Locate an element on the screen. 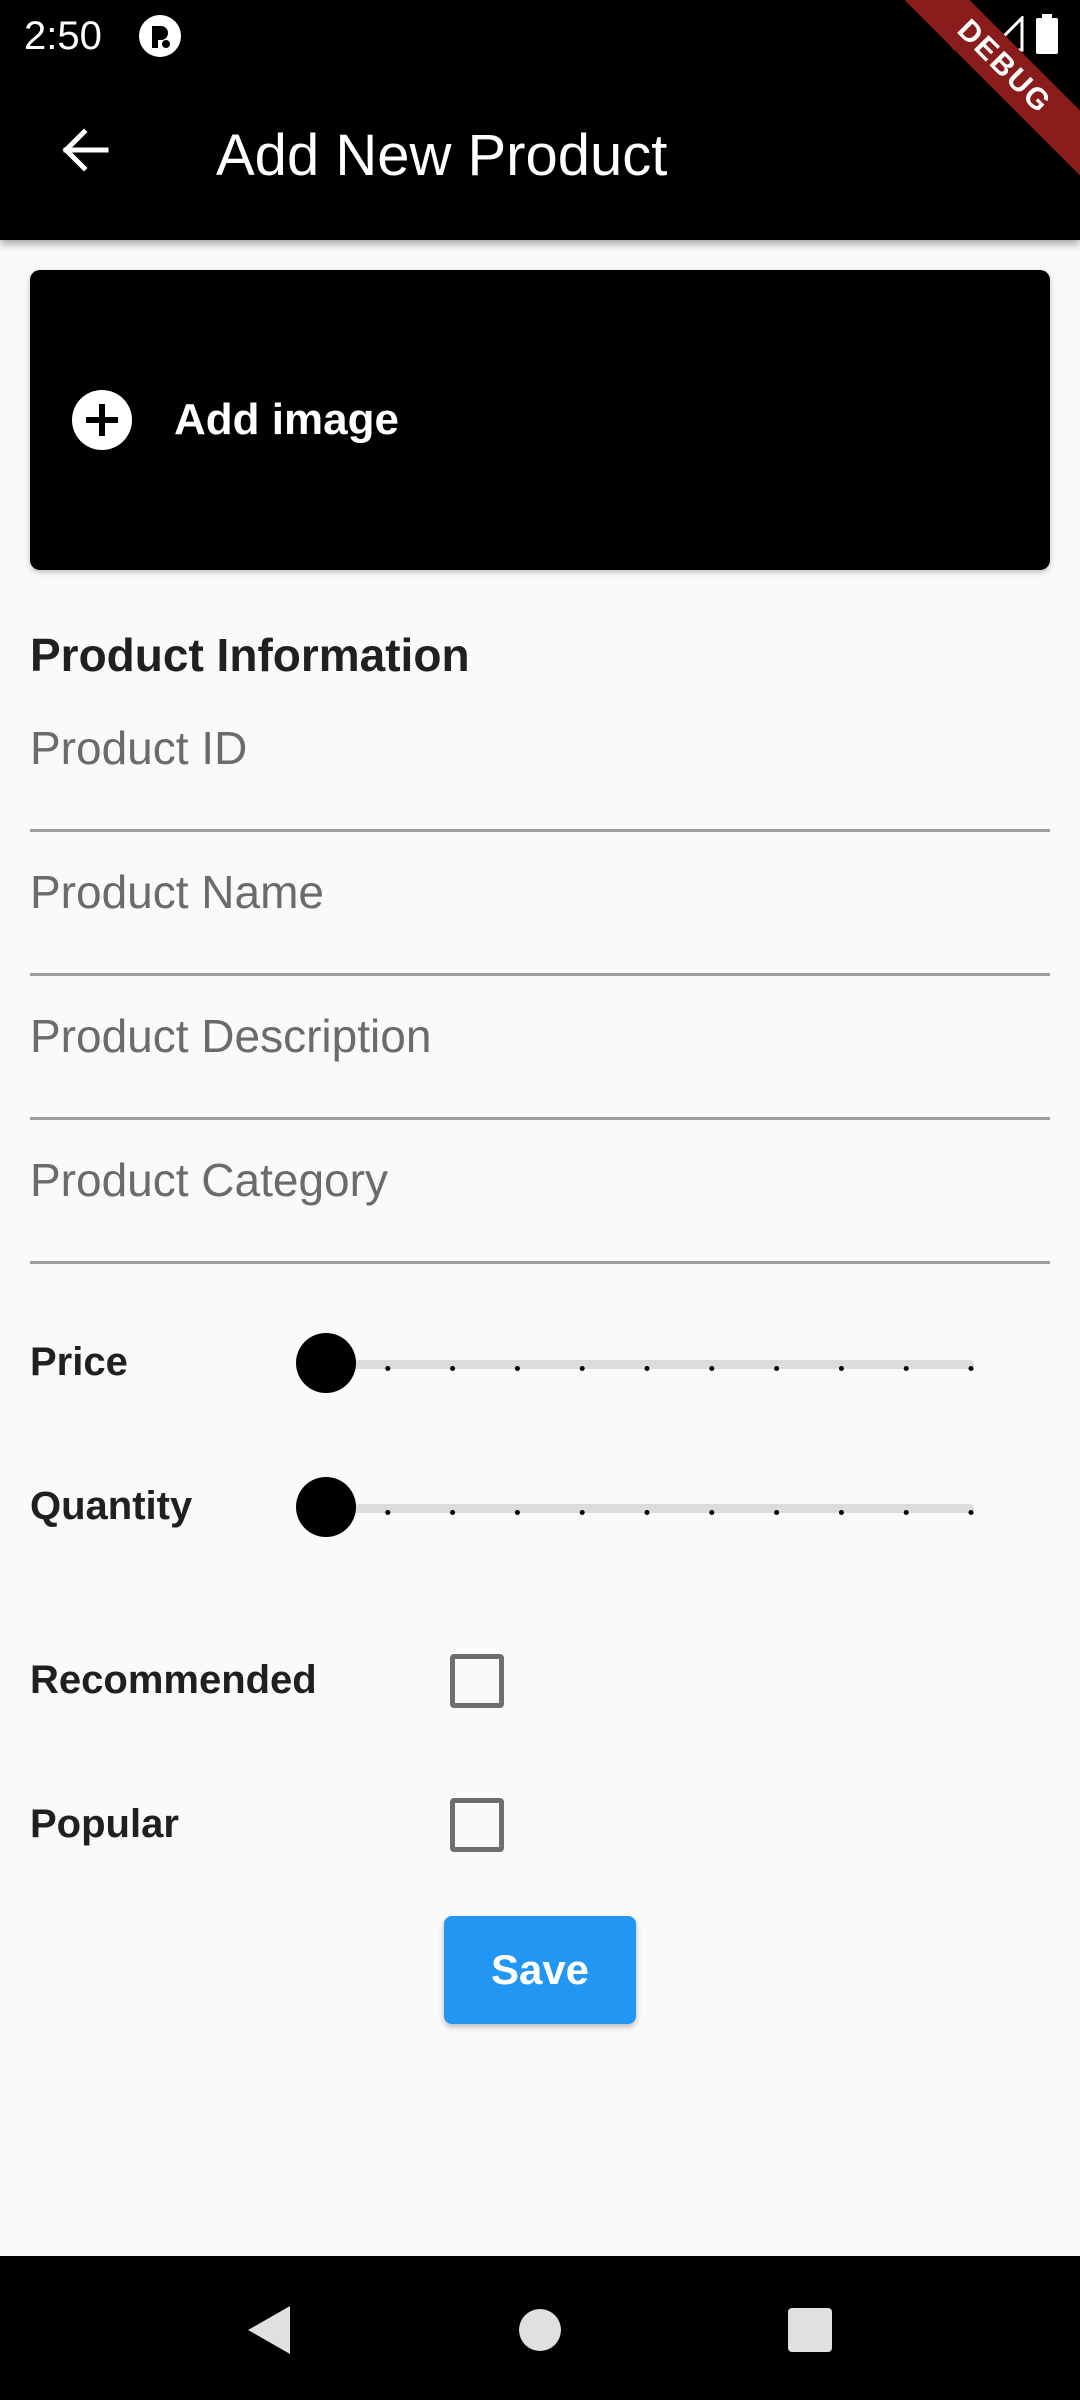  popular-label: Popular is located at coordinates (104, 1824).